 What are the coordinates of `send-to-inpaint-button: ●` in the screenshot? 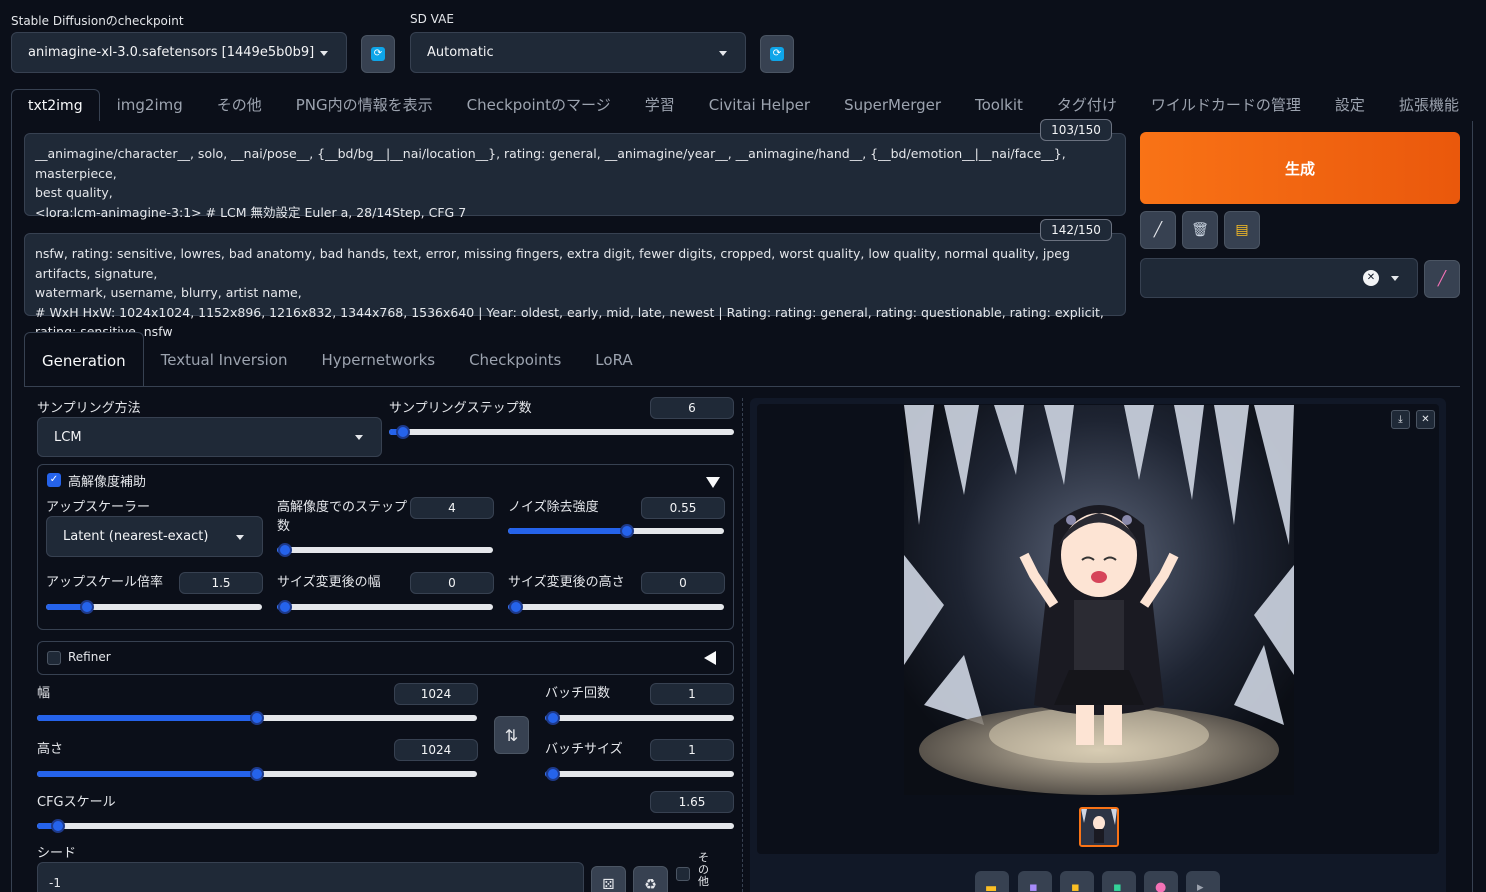 It's located at (1161, 881).